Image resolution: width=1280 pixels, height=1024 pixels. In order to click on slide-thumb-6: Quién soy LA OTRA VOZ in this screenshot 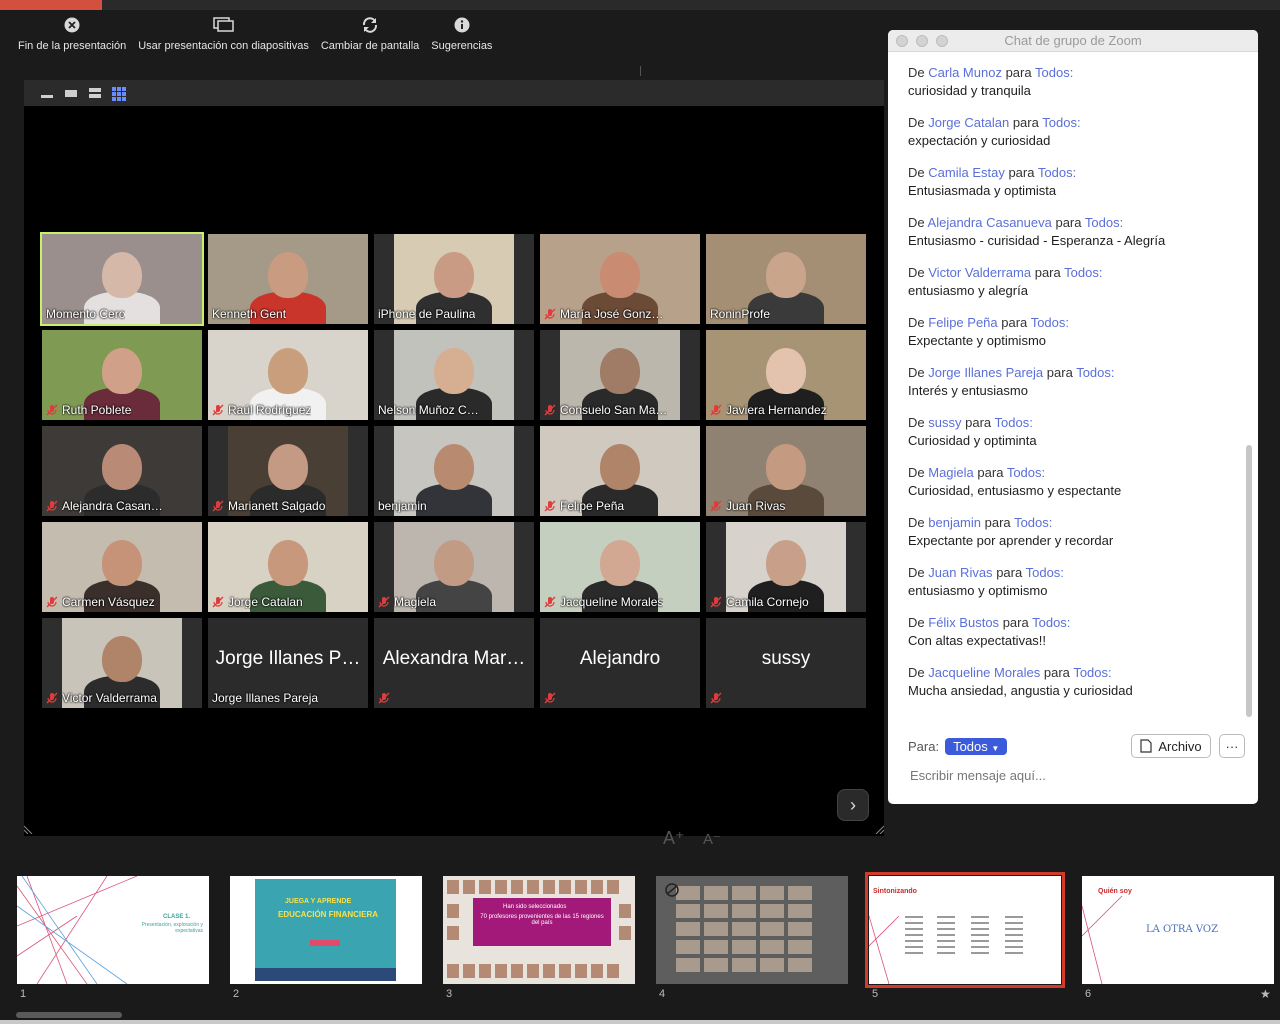, I will do `click(1178, 930)`.